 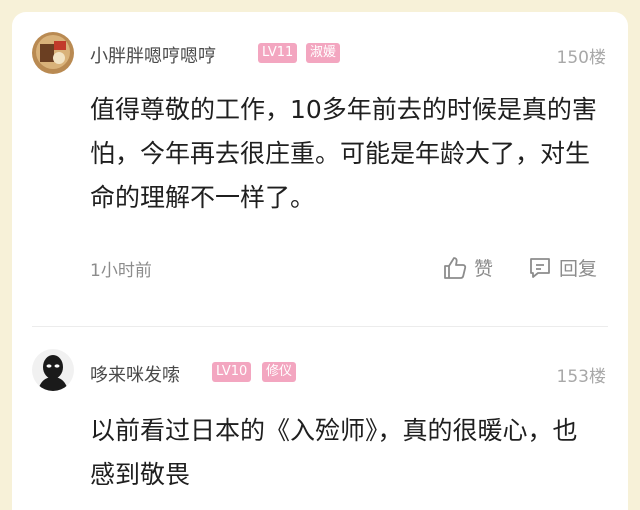 I want to click on timestamp: 1小时前, so click(x=121, y=271).